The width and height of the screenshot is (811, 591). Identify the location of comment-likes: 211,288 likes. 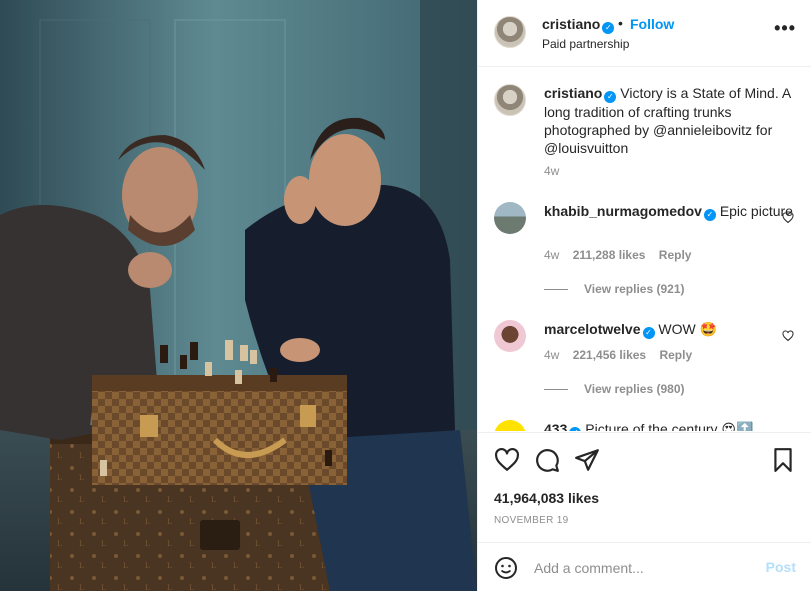
(609, 255).